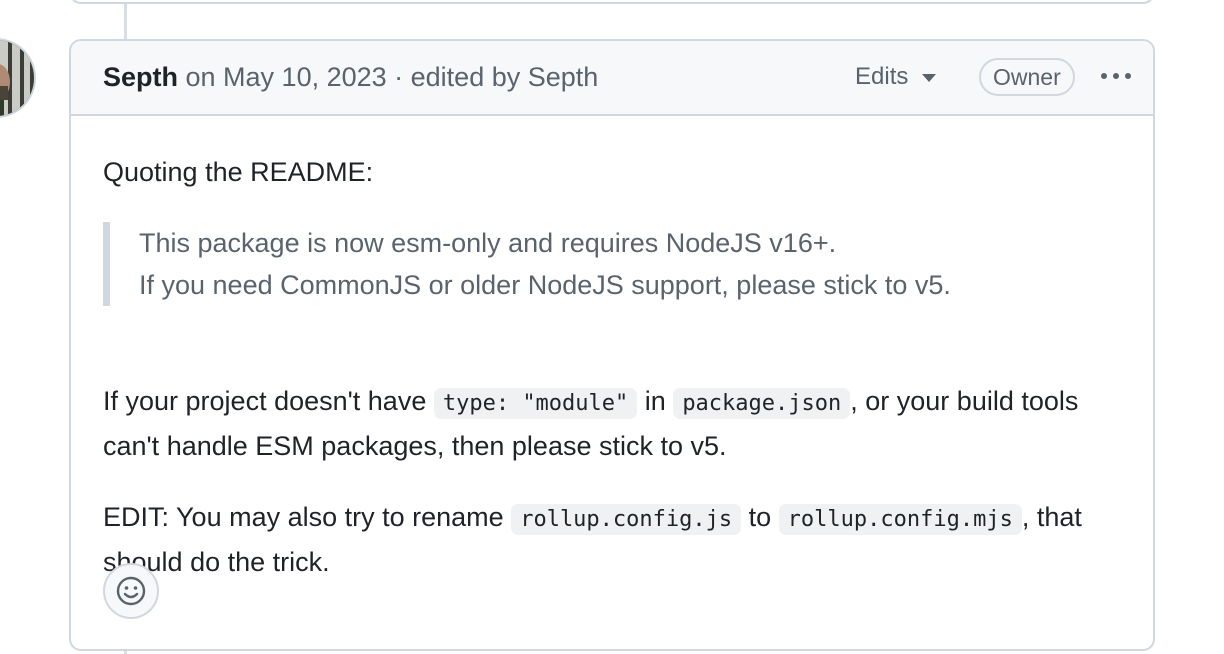 The width and height of the screenshot is (1224, 654). Describe the element at coordinates (929, 78) in the screenshot. I see `chevron-down-icon` at that location.